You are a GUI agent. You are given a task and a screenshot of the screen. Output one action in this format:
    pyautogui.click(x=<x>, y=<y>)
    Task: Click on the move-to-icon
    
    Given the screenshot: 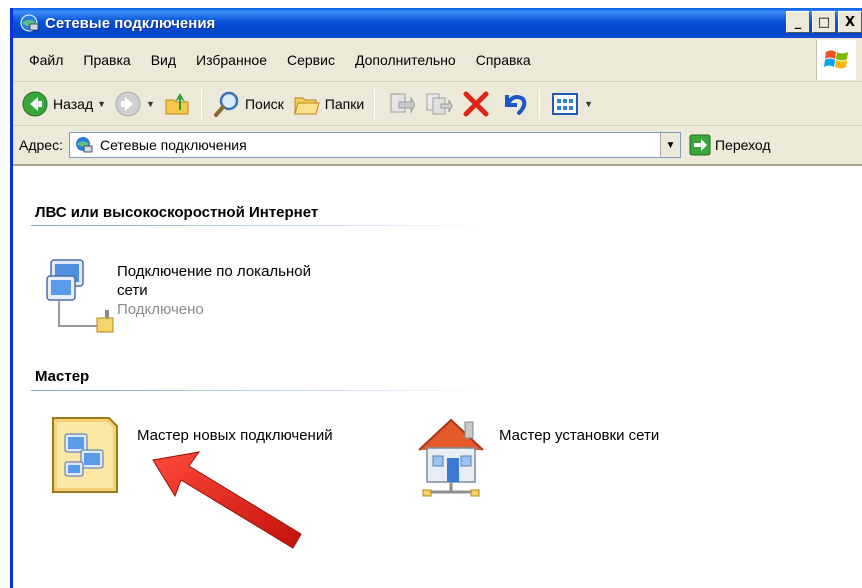 What is the action you would take?
    pyautogui.click(x=403, y=103)
    